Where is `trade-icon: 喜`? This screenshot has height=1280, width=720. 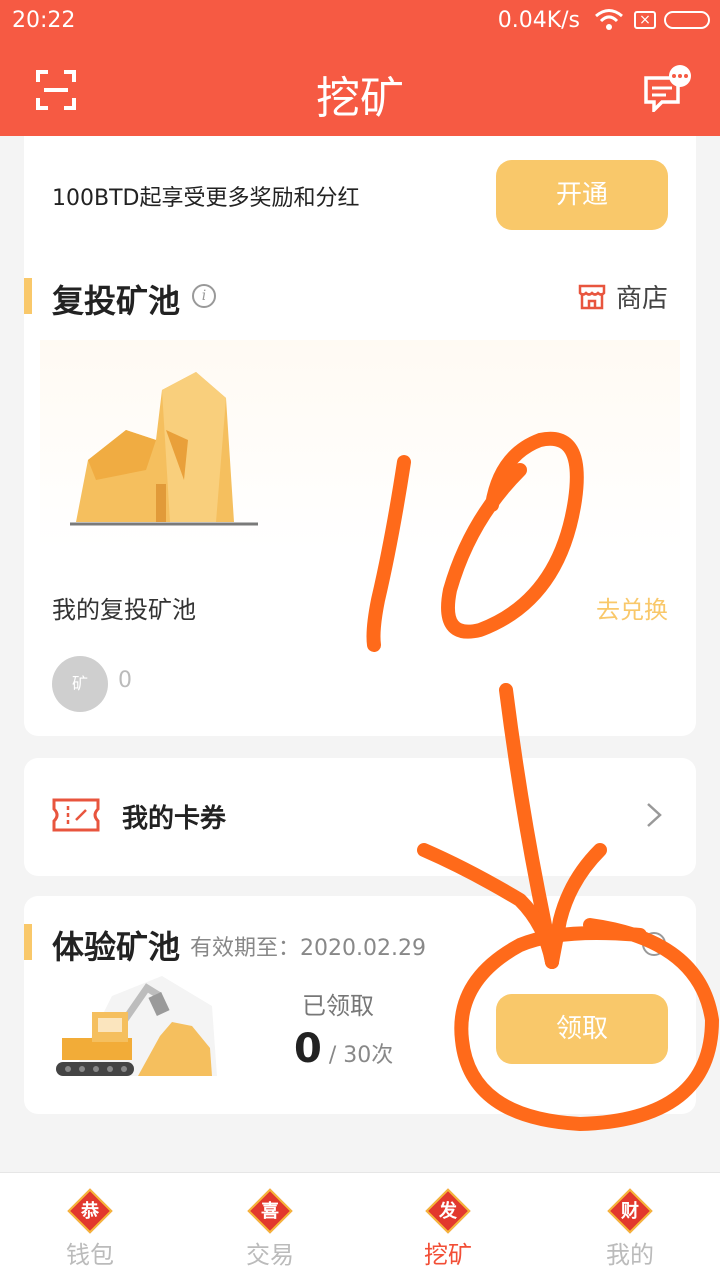
trade-icon: 喜 is located at coordinates (270, 1211).